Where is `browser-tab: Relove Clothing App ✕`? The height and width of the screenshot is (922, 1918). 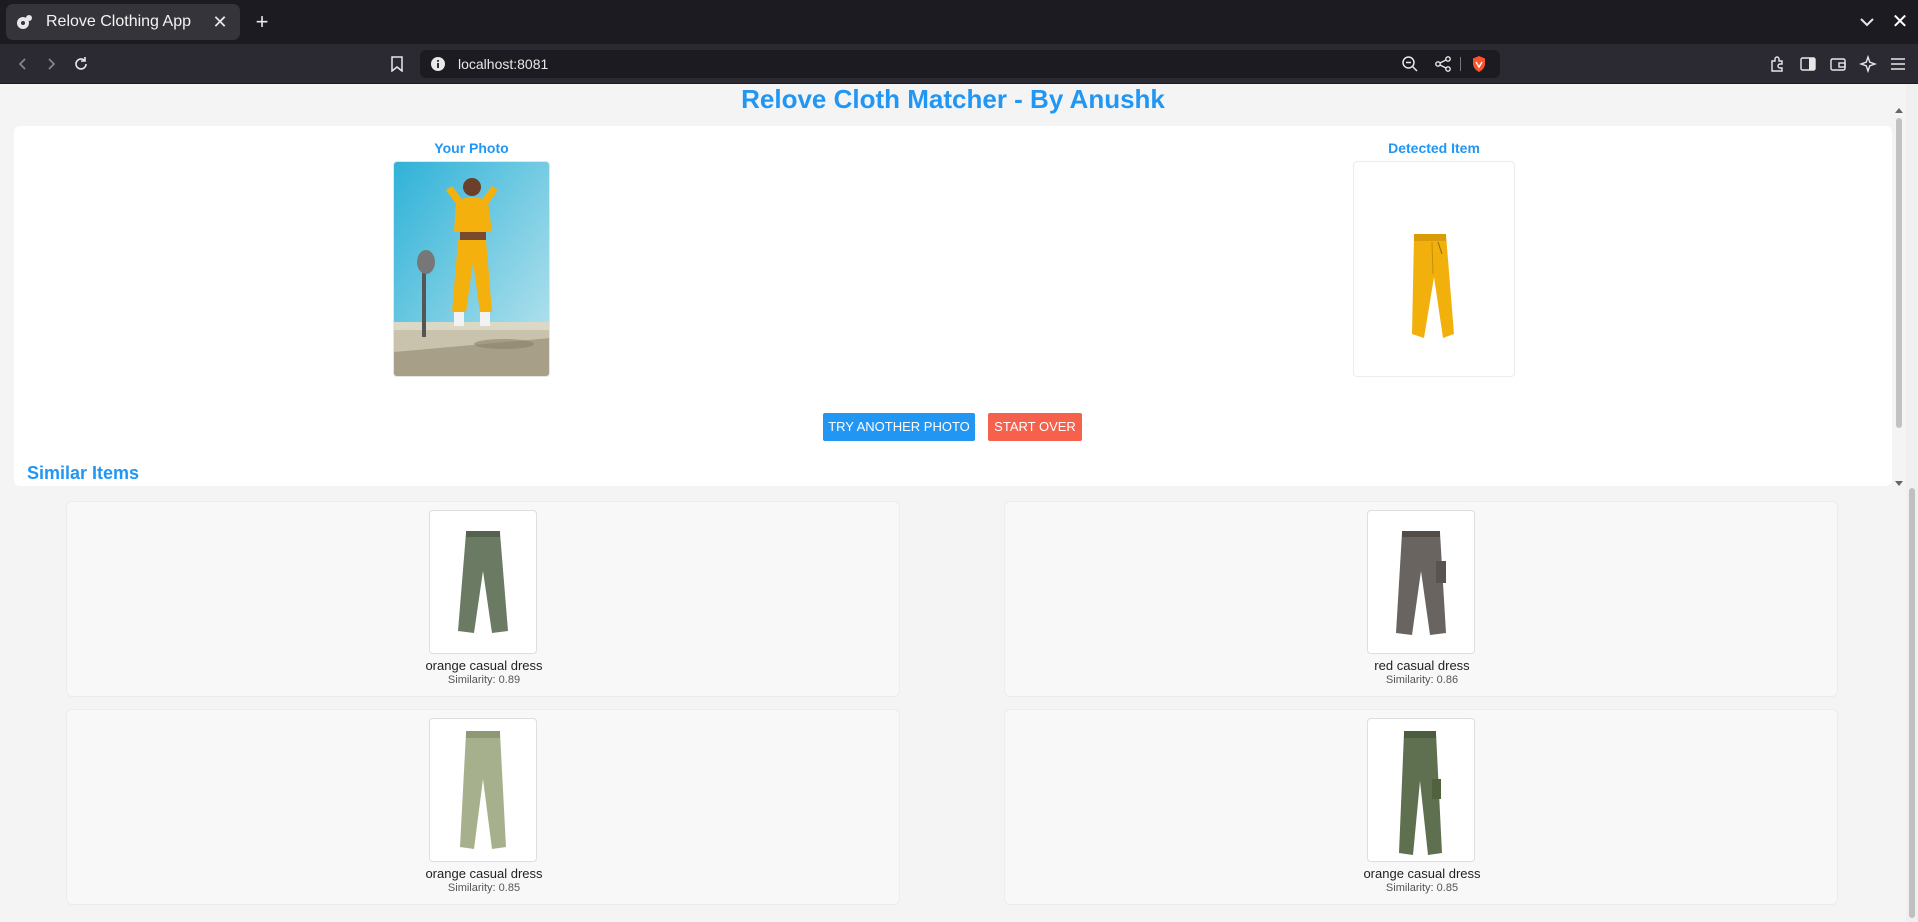 browser-tab: Relove Clothing App ✕ is located at coordinates (123, 22).